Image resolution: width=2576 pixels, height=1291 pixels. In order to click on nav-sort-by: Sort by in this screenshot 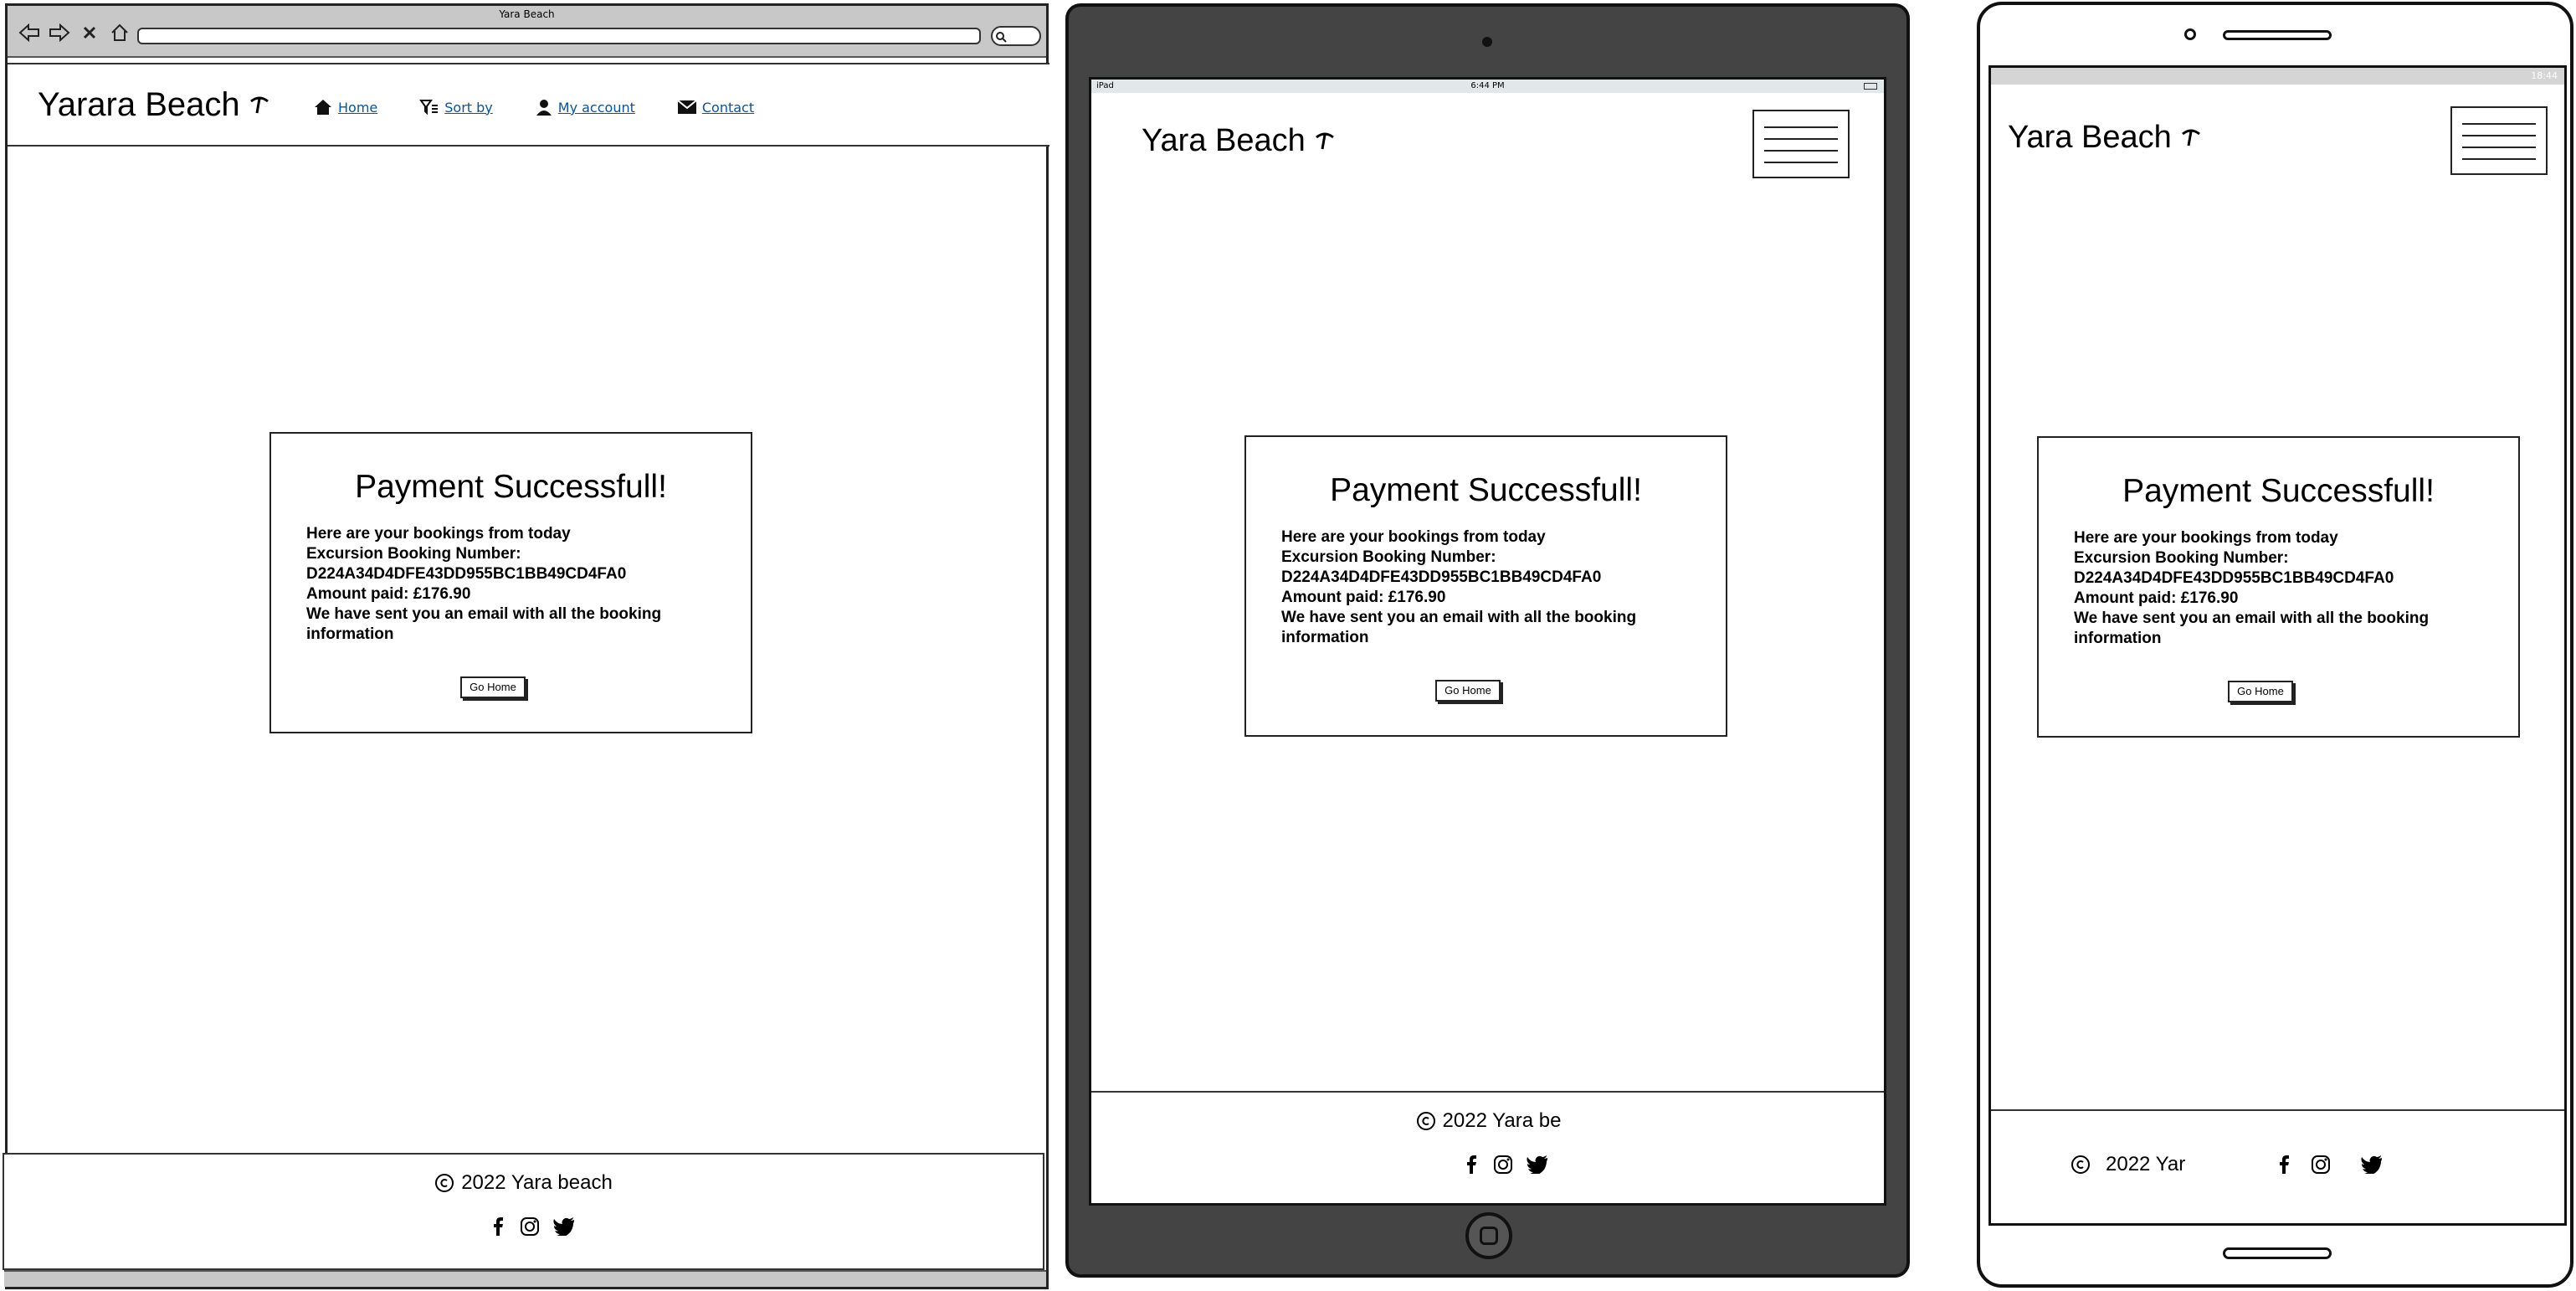, I will do `click(456, 107)`.